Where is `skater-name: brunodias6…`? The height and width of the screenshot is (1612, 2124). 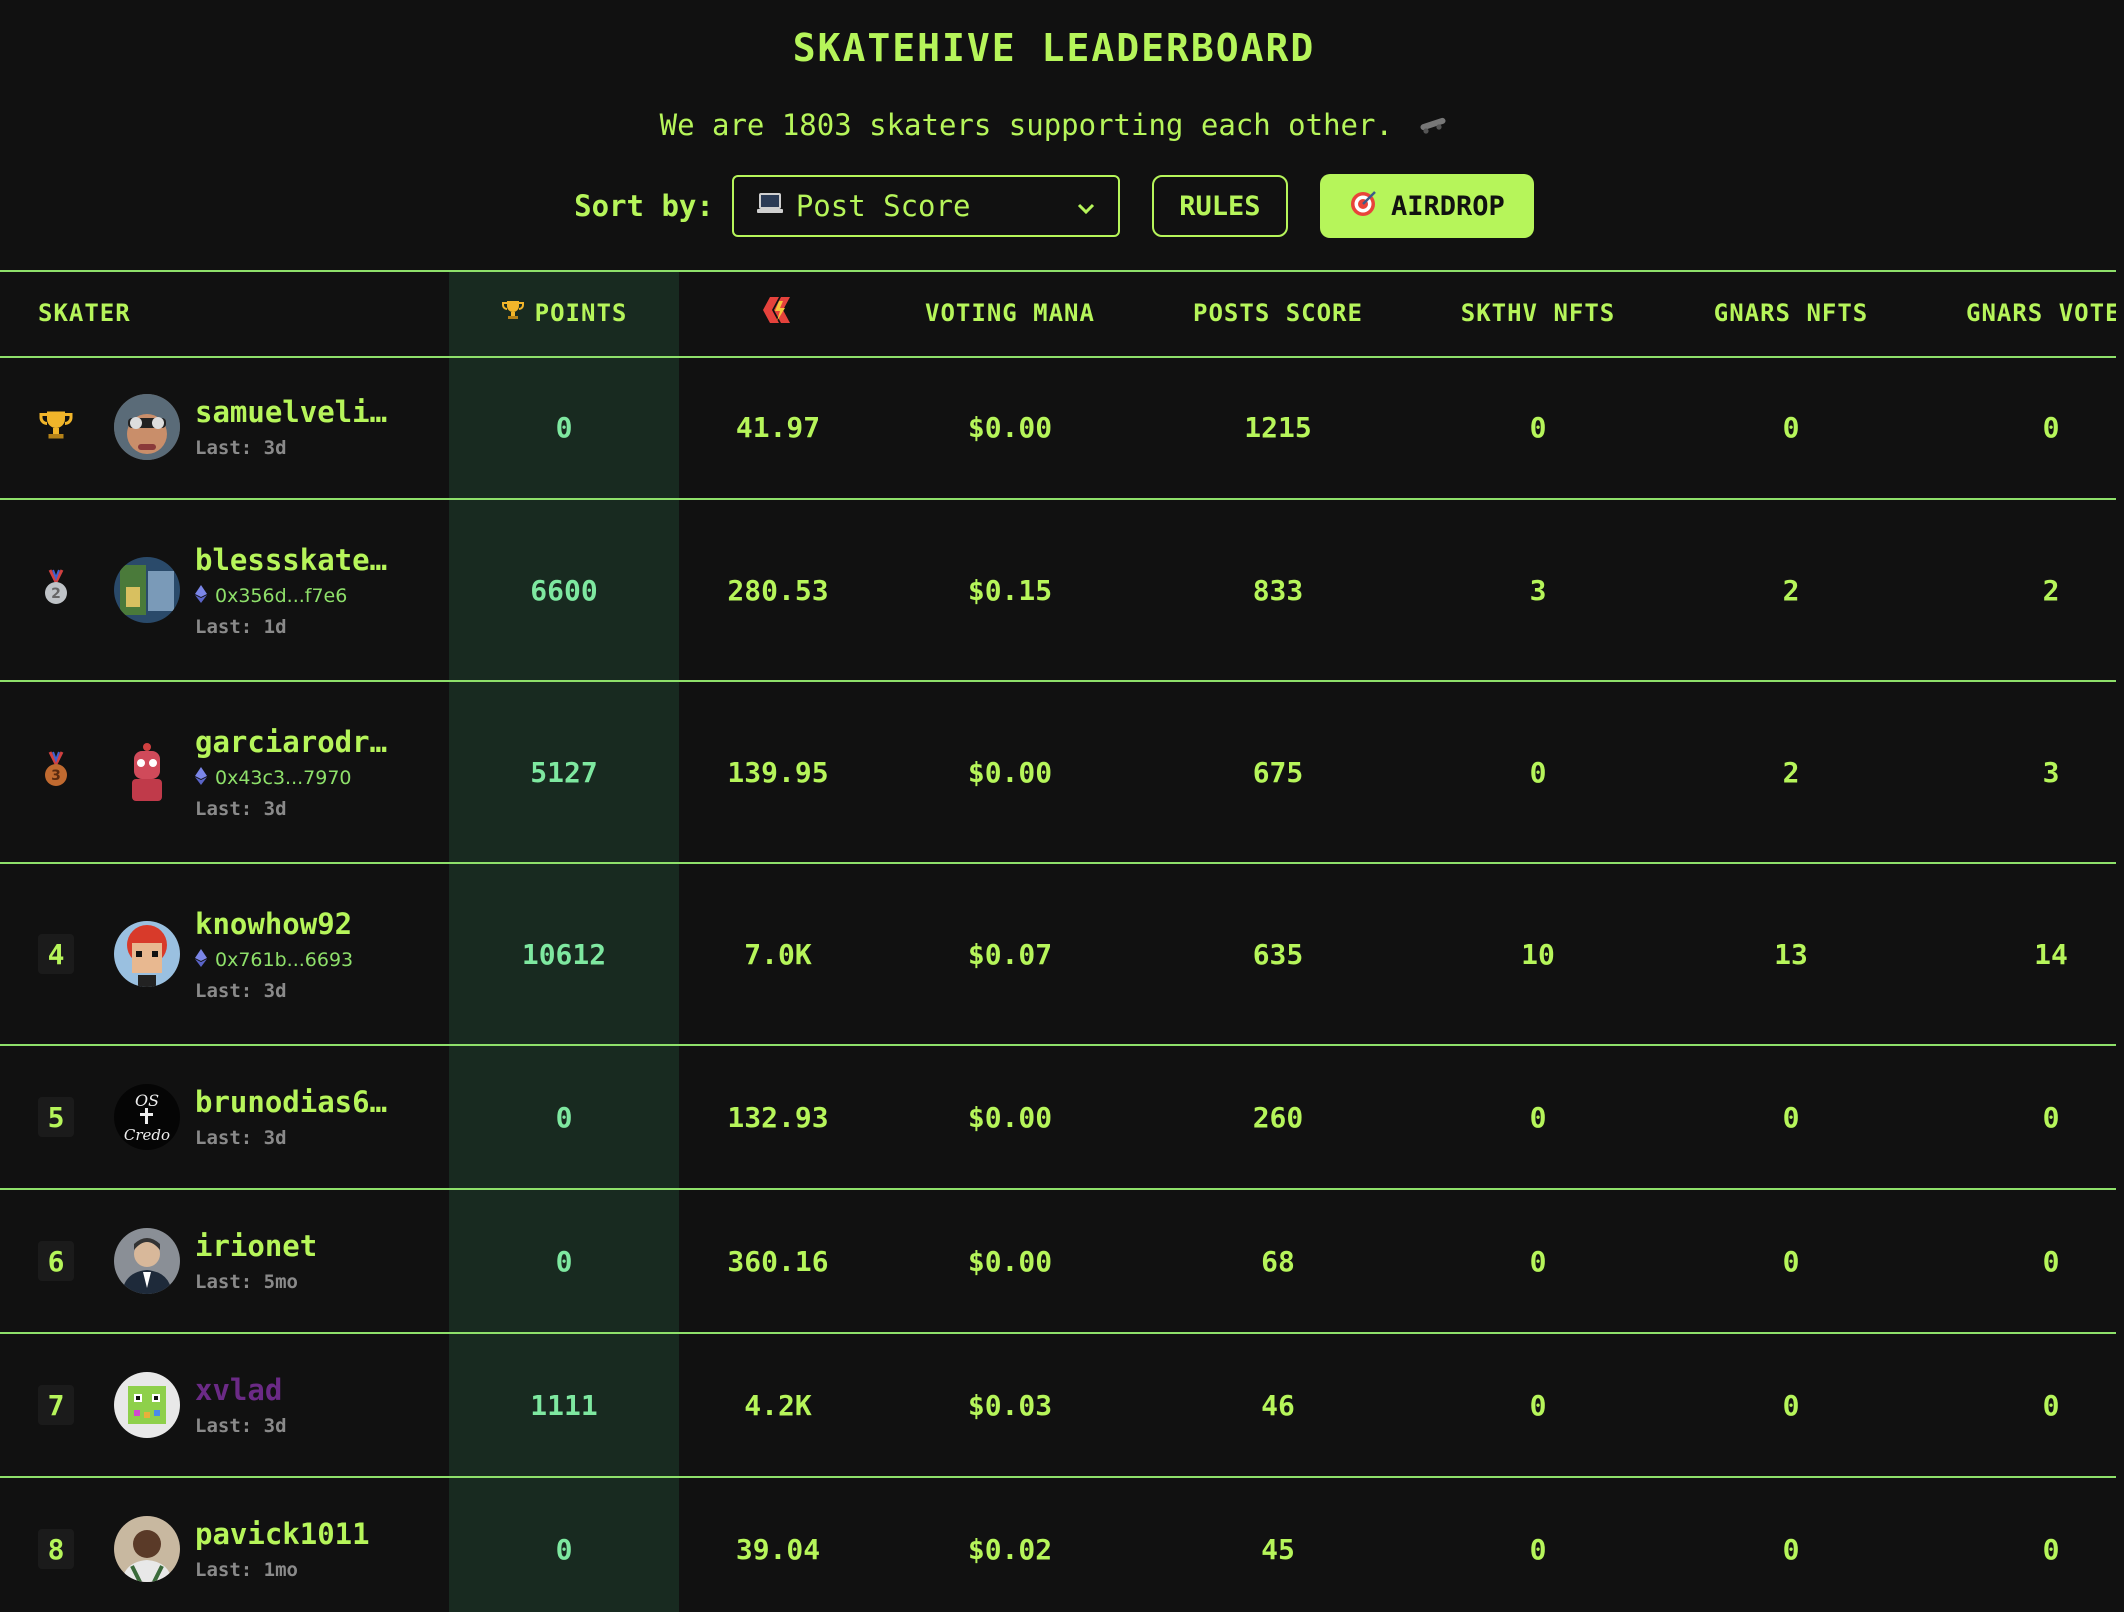 skater-name: brunodias6… is located at coordinates (291, 1102).